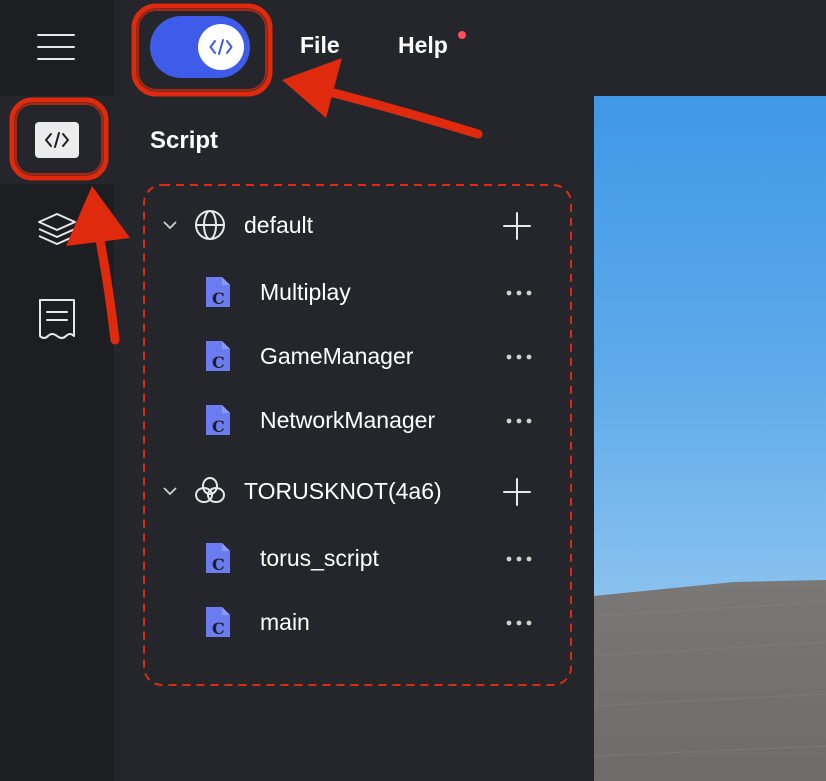  I want to click on script-editor-button, so click(57, 140).